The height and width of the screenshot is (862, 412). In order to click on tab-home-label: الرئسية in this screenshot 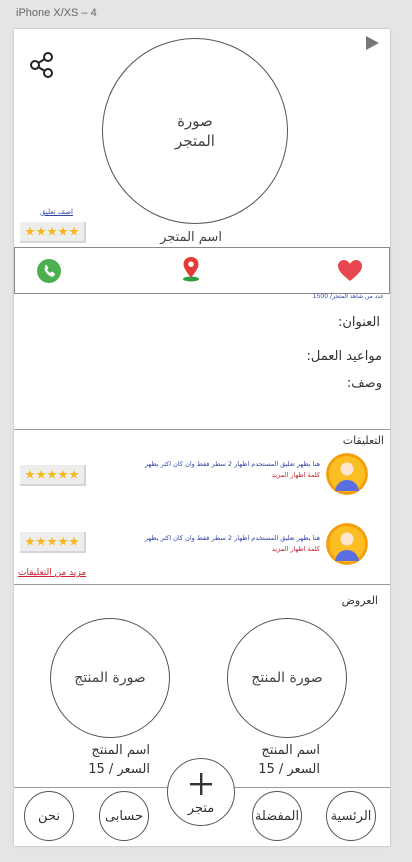, I will do `click(351, 816)`.